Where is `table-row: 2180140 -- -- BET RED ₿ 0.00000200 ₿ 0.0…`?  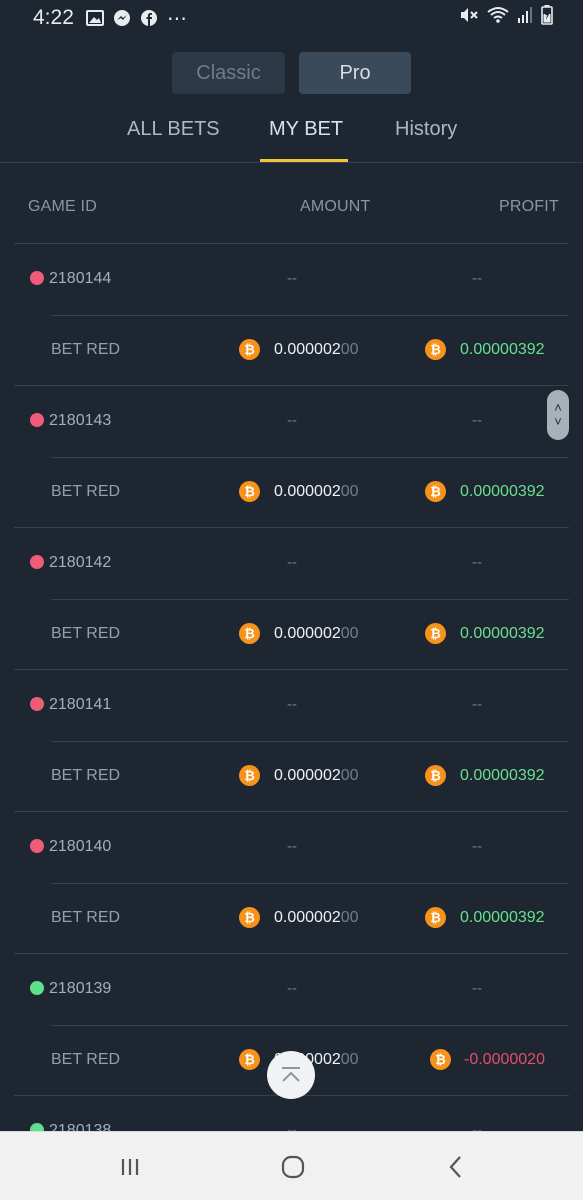 table-row: 2180140 -- -- BET RED ₿ 0.00000200 ₿ 0.0… is located at coordinates (291, 882).